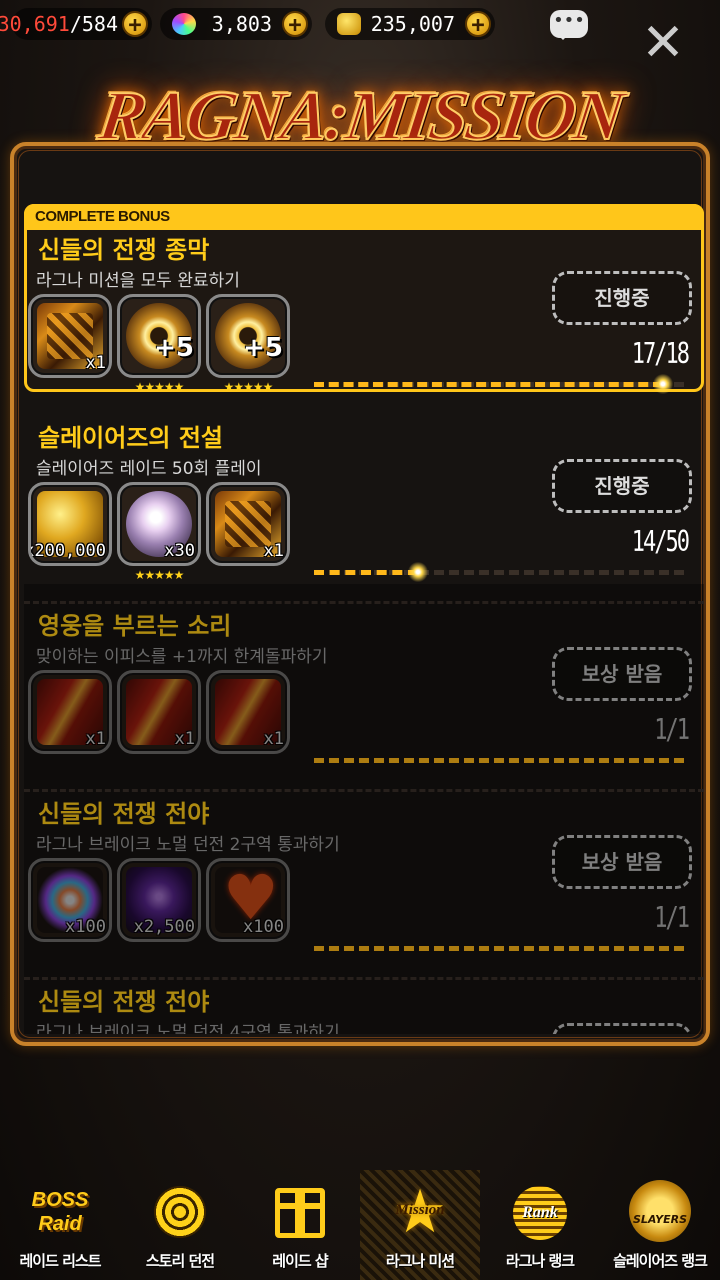  What do you see at coordinates (76, 24) in the screenshot?
I see `stamina-counter: 130,691/584 +` at bounding box center [76, 24].